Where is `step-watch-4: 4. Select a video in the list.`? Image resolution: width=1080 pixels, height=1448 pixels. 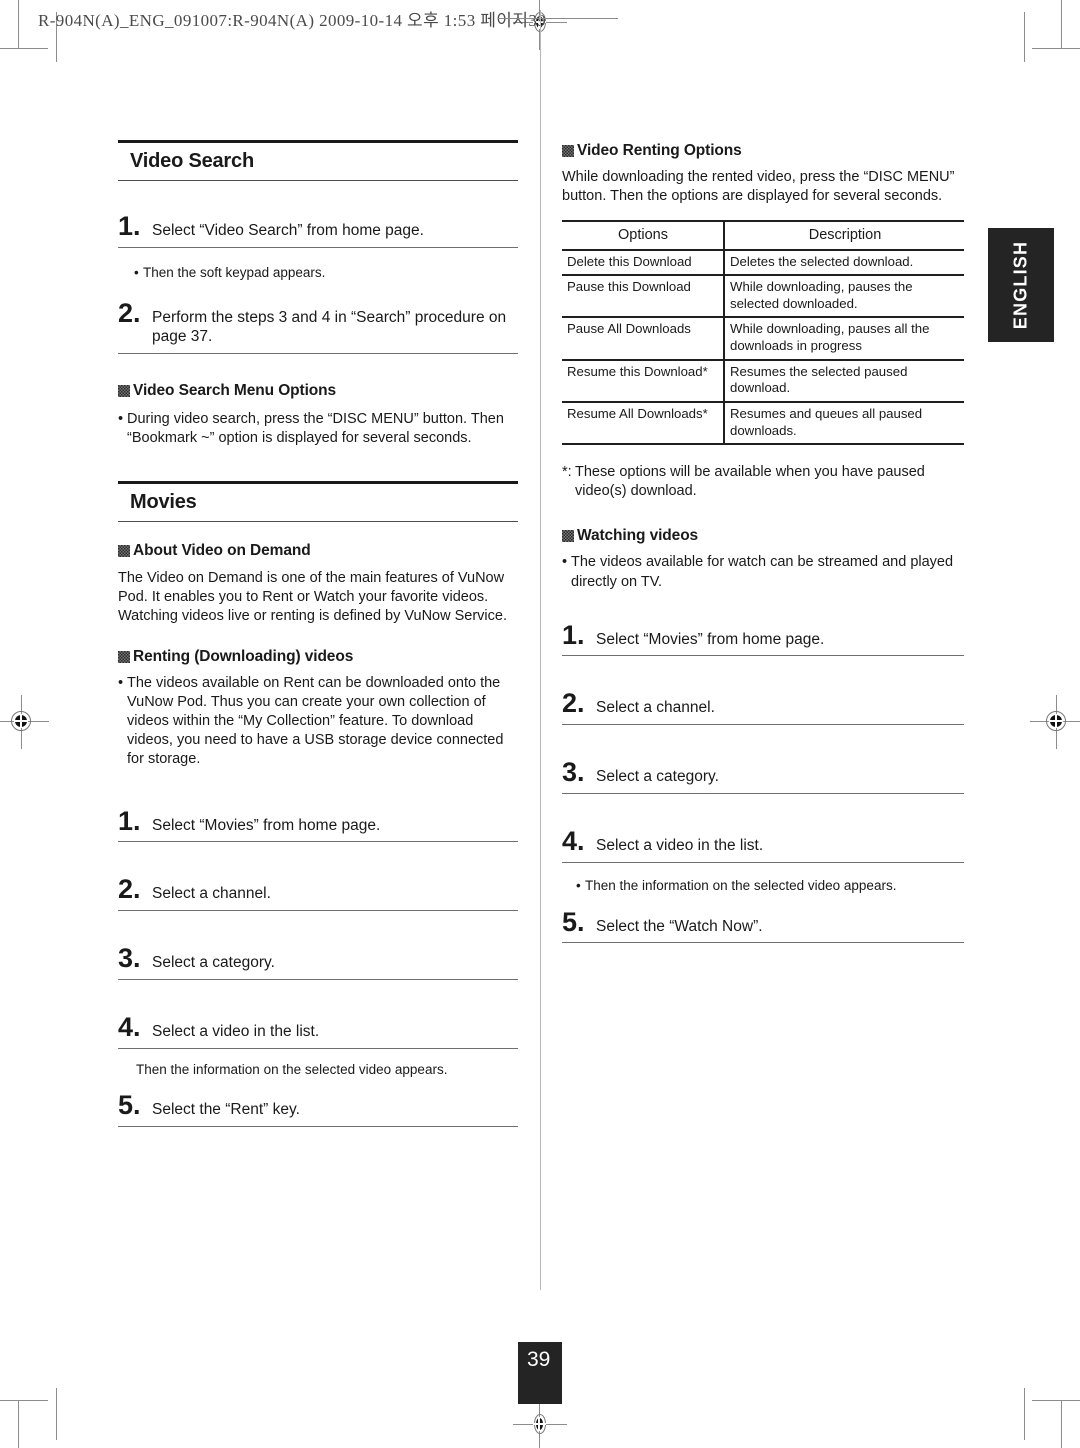
step-watch-4: 4. Select a video in the list. is located at coordinates (763, 845).